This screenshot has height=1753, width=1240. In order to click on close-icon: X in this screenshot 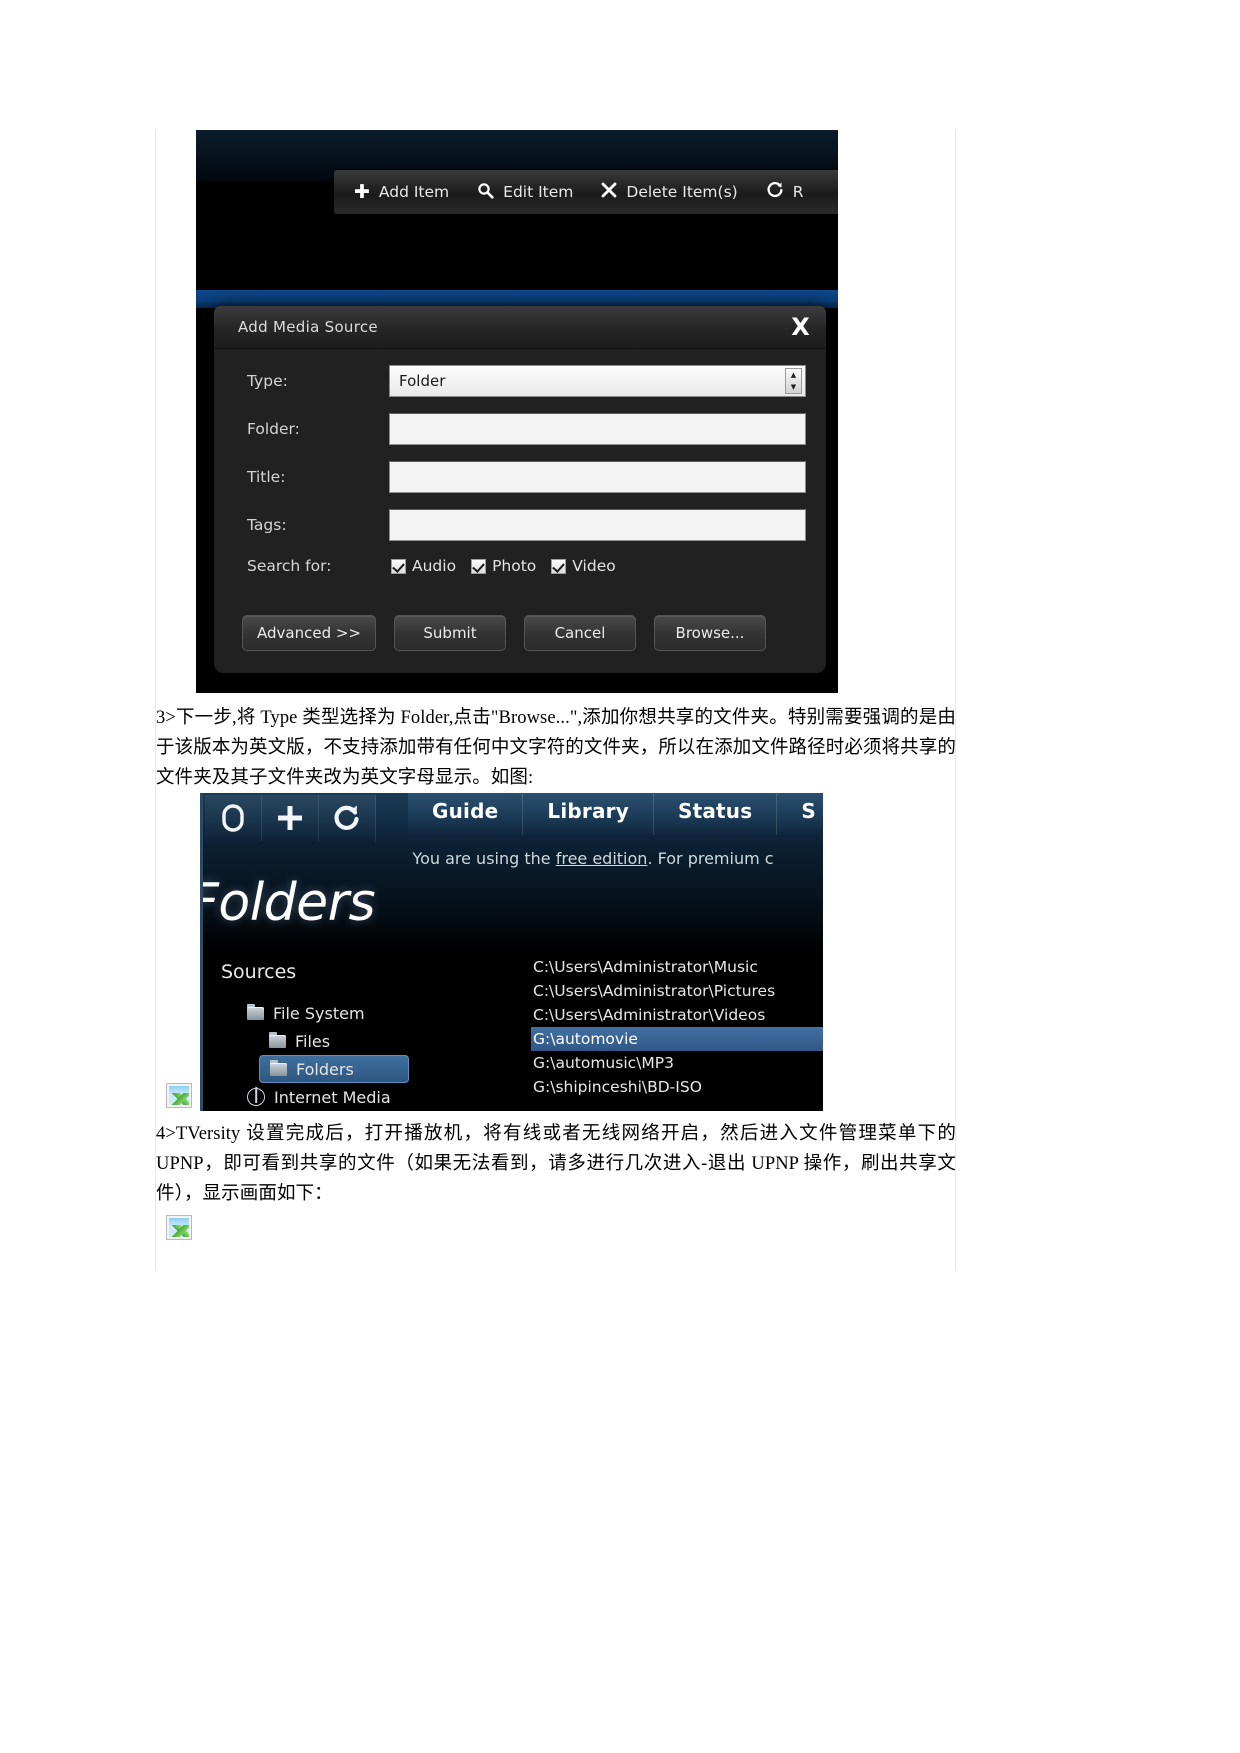, I will do `click(800, 327)`.